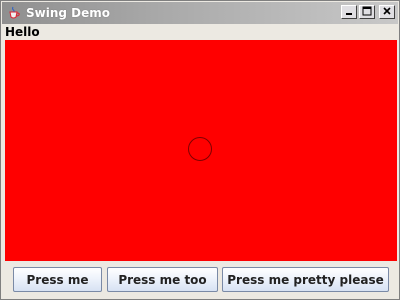 This screenshot has width=400, height=300. I want to click on maximize-button, so click(367, 12).